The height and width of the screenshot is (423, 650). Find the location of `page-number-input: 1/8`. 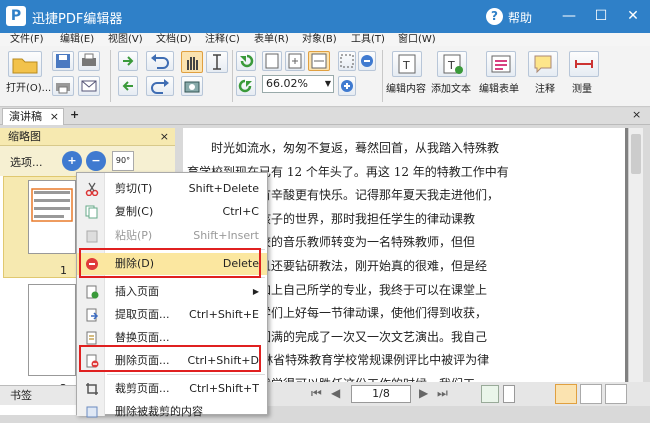

page-number-input: 1/8 is located at coordinates (381, 394).